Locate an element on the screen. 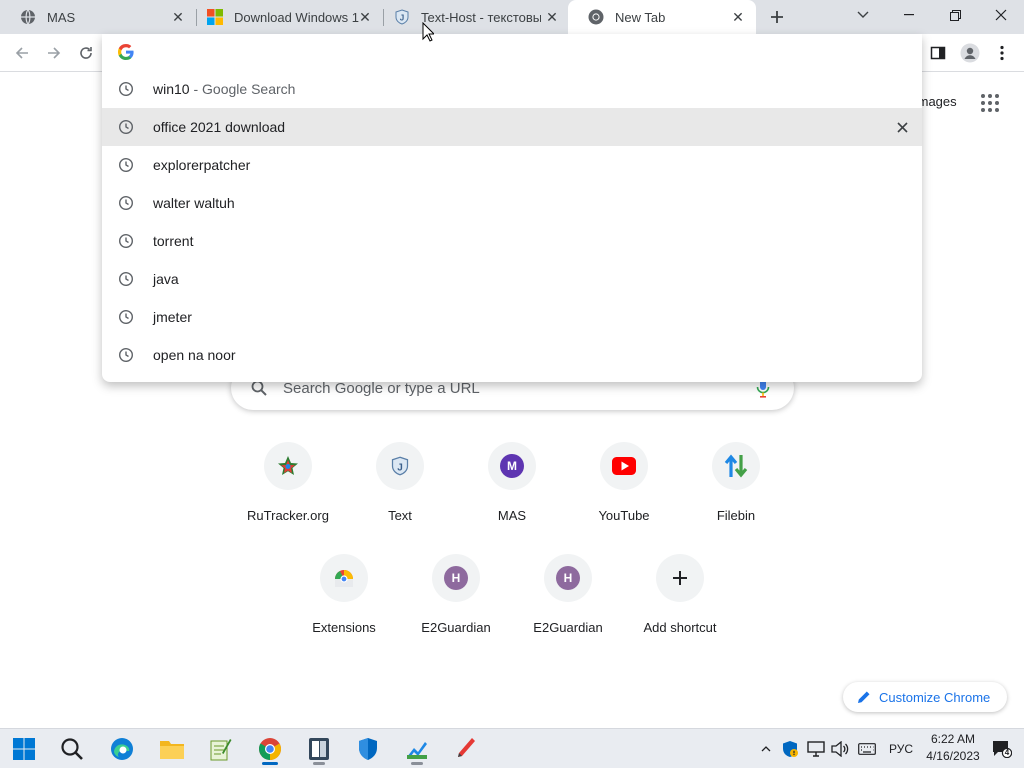 The height and width of the screenshot is (768, 1024). shortcut-tile-extensions: Extensions is located at coordinates (344, 604).